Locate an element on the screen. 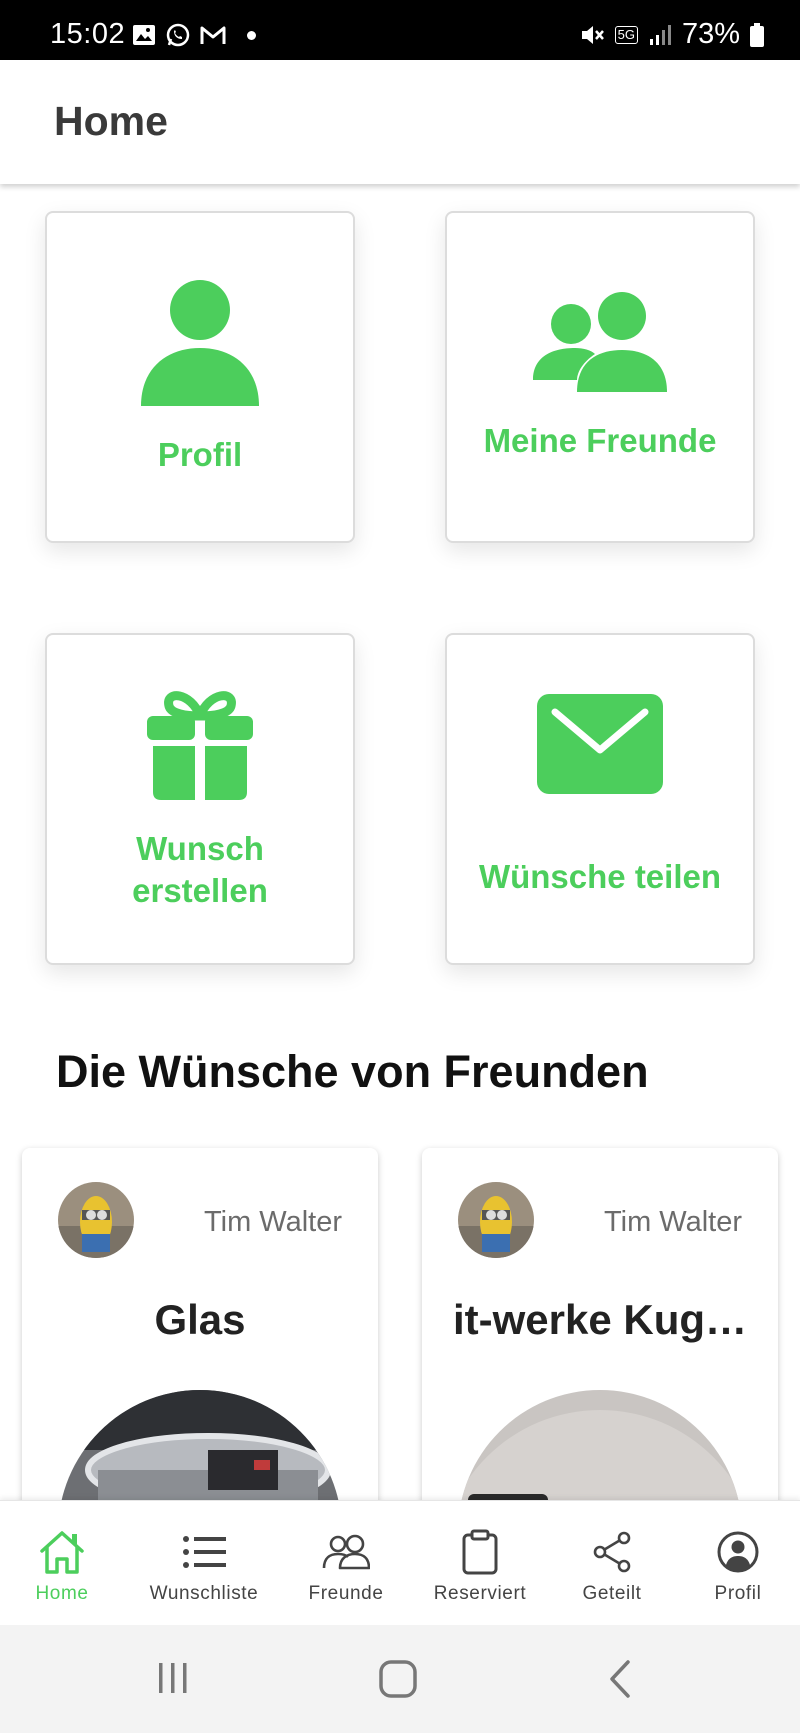 This screenshot has width=800, height=1733. nav-freunde: Freunde is located at coordinates (346, 1563).